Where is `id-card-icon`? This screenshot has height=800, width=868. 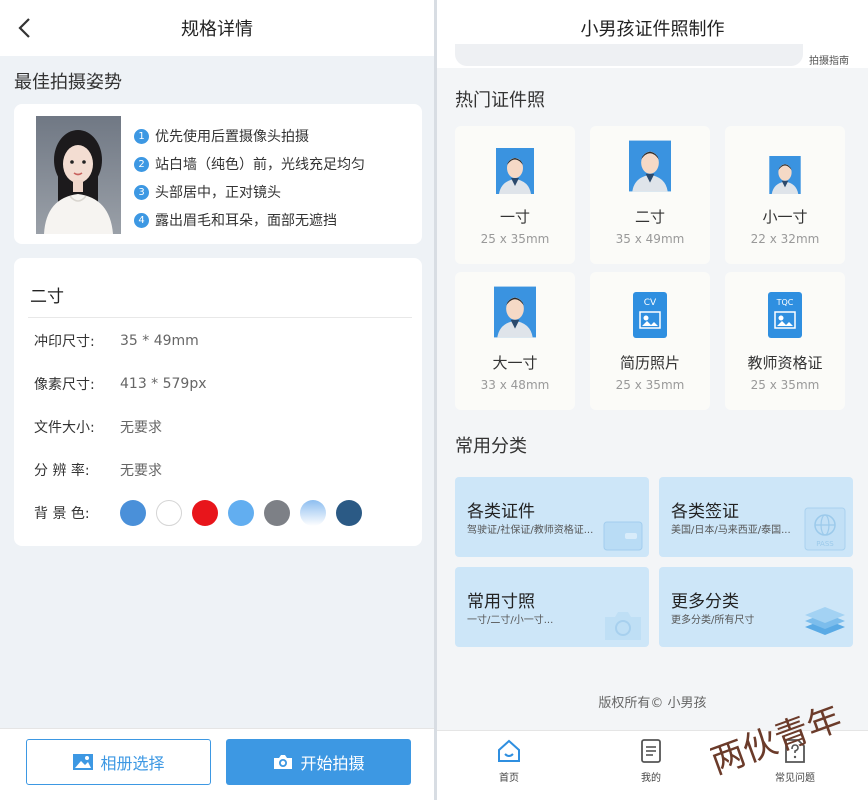
id-card-icon is located at coordinates (623, 536).